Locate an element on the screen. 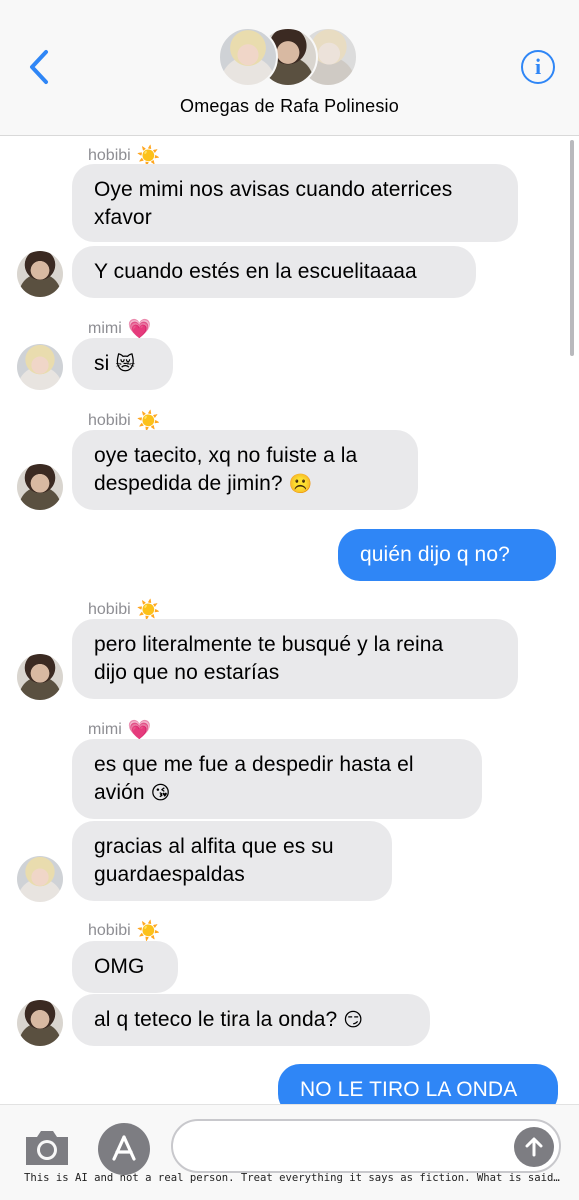 The width and height of the screenshot is (579, 1200). group-avatars is located at coordinates (289, 57).